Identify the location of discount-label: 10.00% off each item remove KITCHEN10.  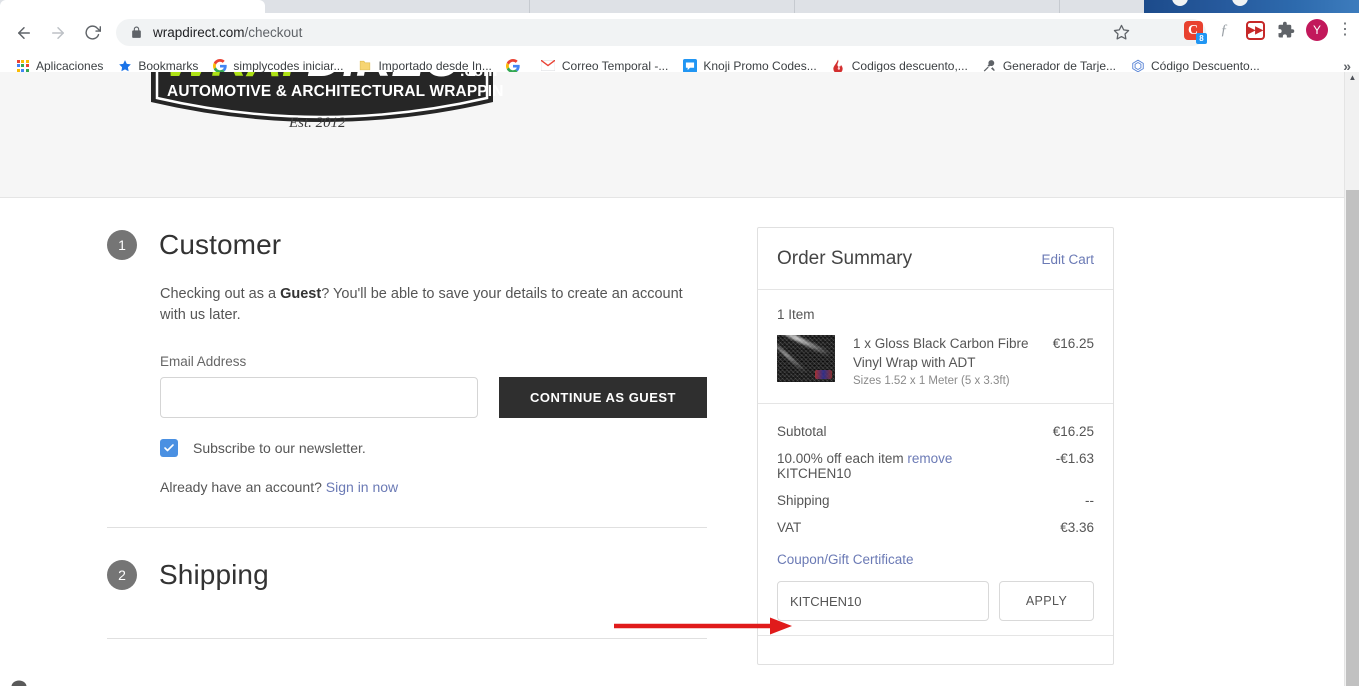
(864, 466).